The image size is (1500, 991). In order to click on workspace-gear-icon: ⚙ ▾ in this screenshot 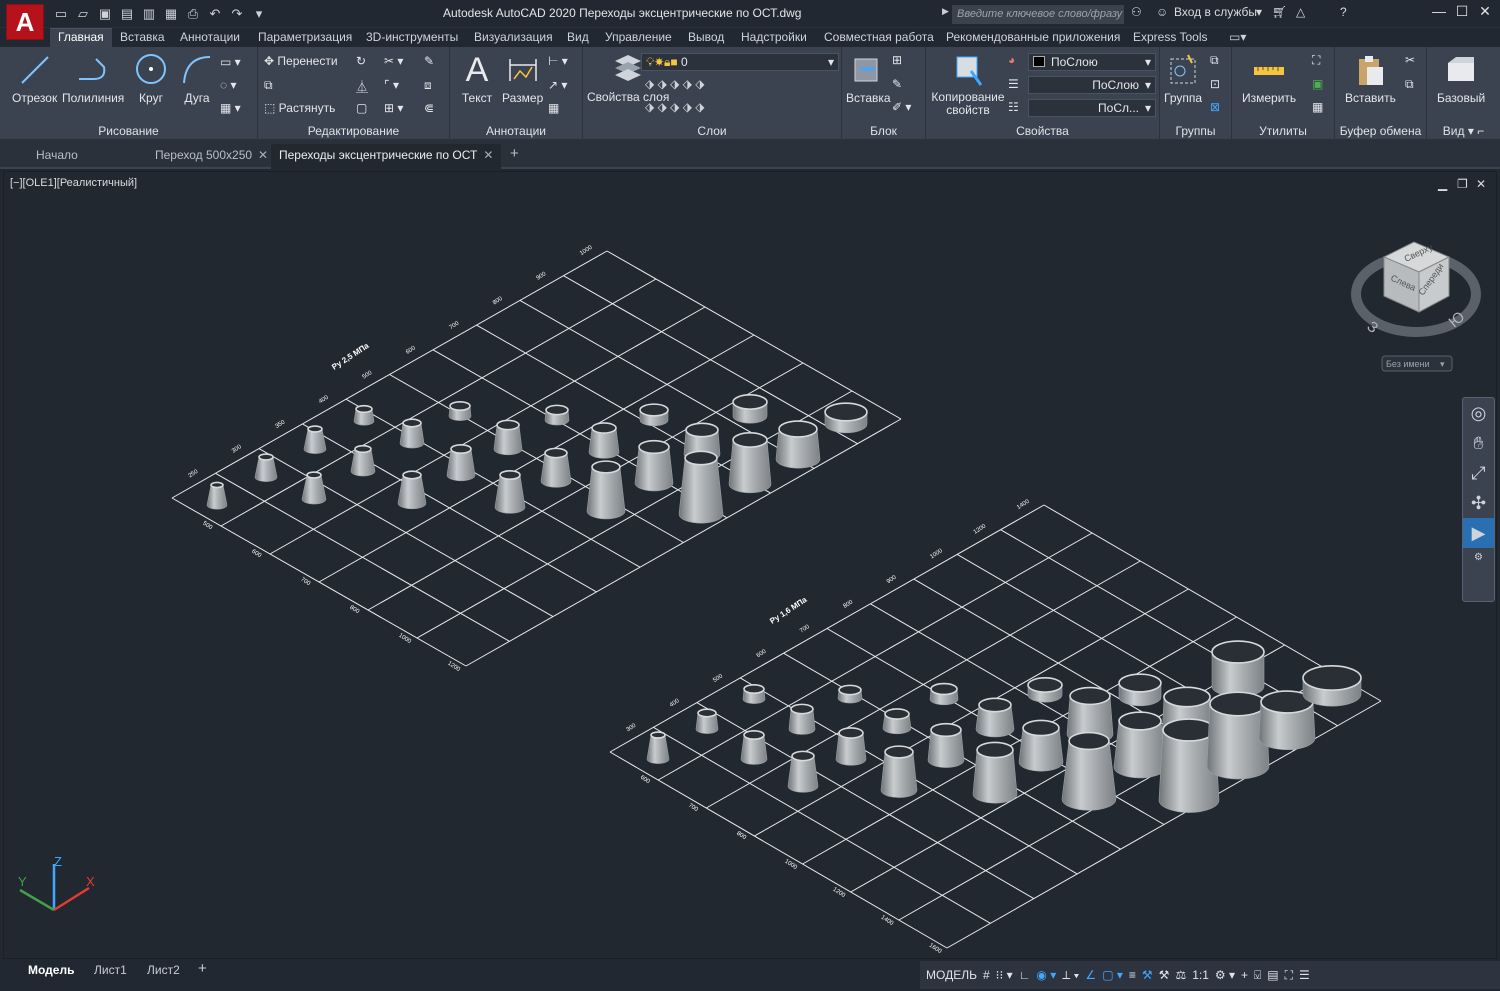, I will do `click(1225, 975)`.